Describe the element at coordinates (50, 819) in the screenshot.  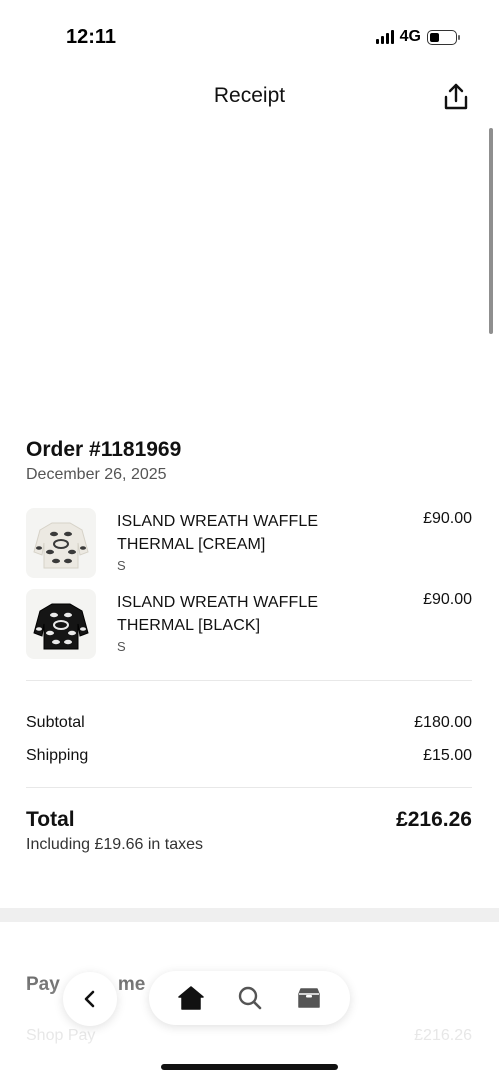
I see `total-label: Total` at that location.